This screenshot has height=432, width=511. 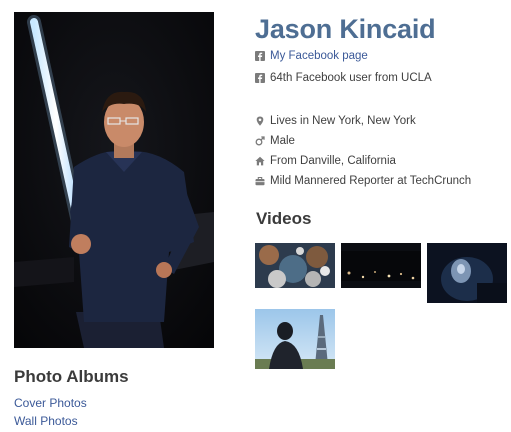 I want to click on album-link-wall-photos: Wall Photos, so click(x=46, y=421).